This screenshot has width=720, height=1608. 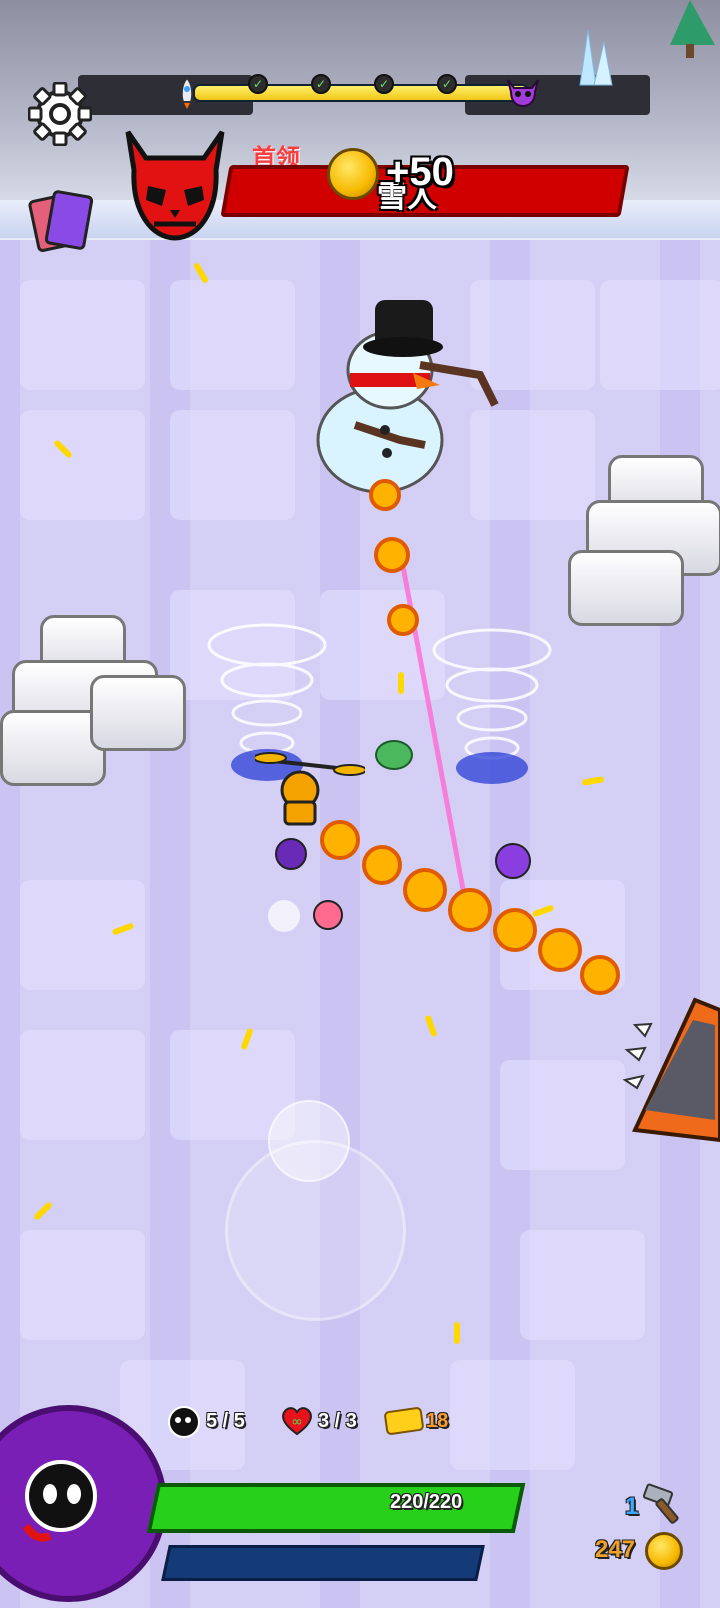 I want to click on cards-icon, so click(x=61, y=221).